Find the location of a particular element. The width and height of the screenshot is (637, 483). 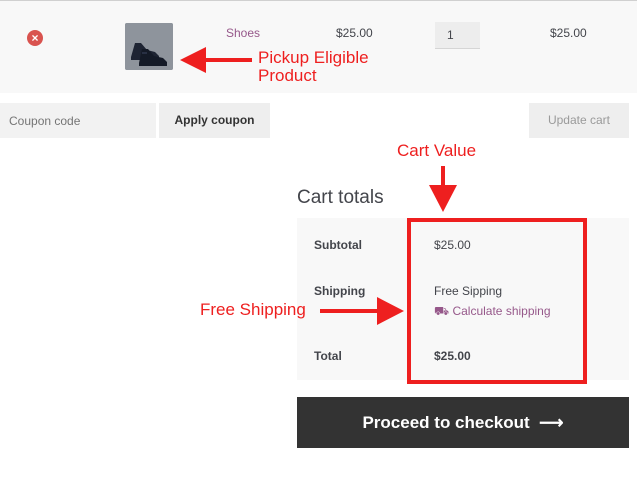

free-shipping-arrow-head is located at coordinates (390, 311).